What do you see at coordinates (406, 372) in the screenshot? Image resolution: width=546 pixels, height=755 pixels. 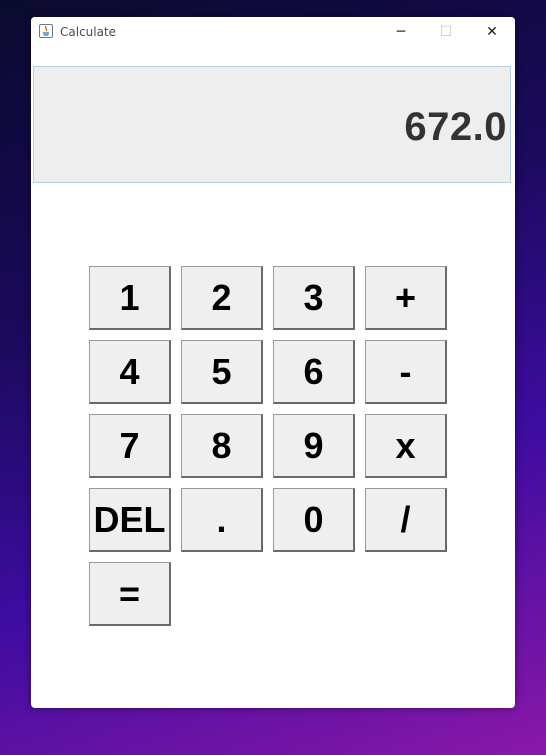 I see `key-minus: -` at bounding box center [406, 372].